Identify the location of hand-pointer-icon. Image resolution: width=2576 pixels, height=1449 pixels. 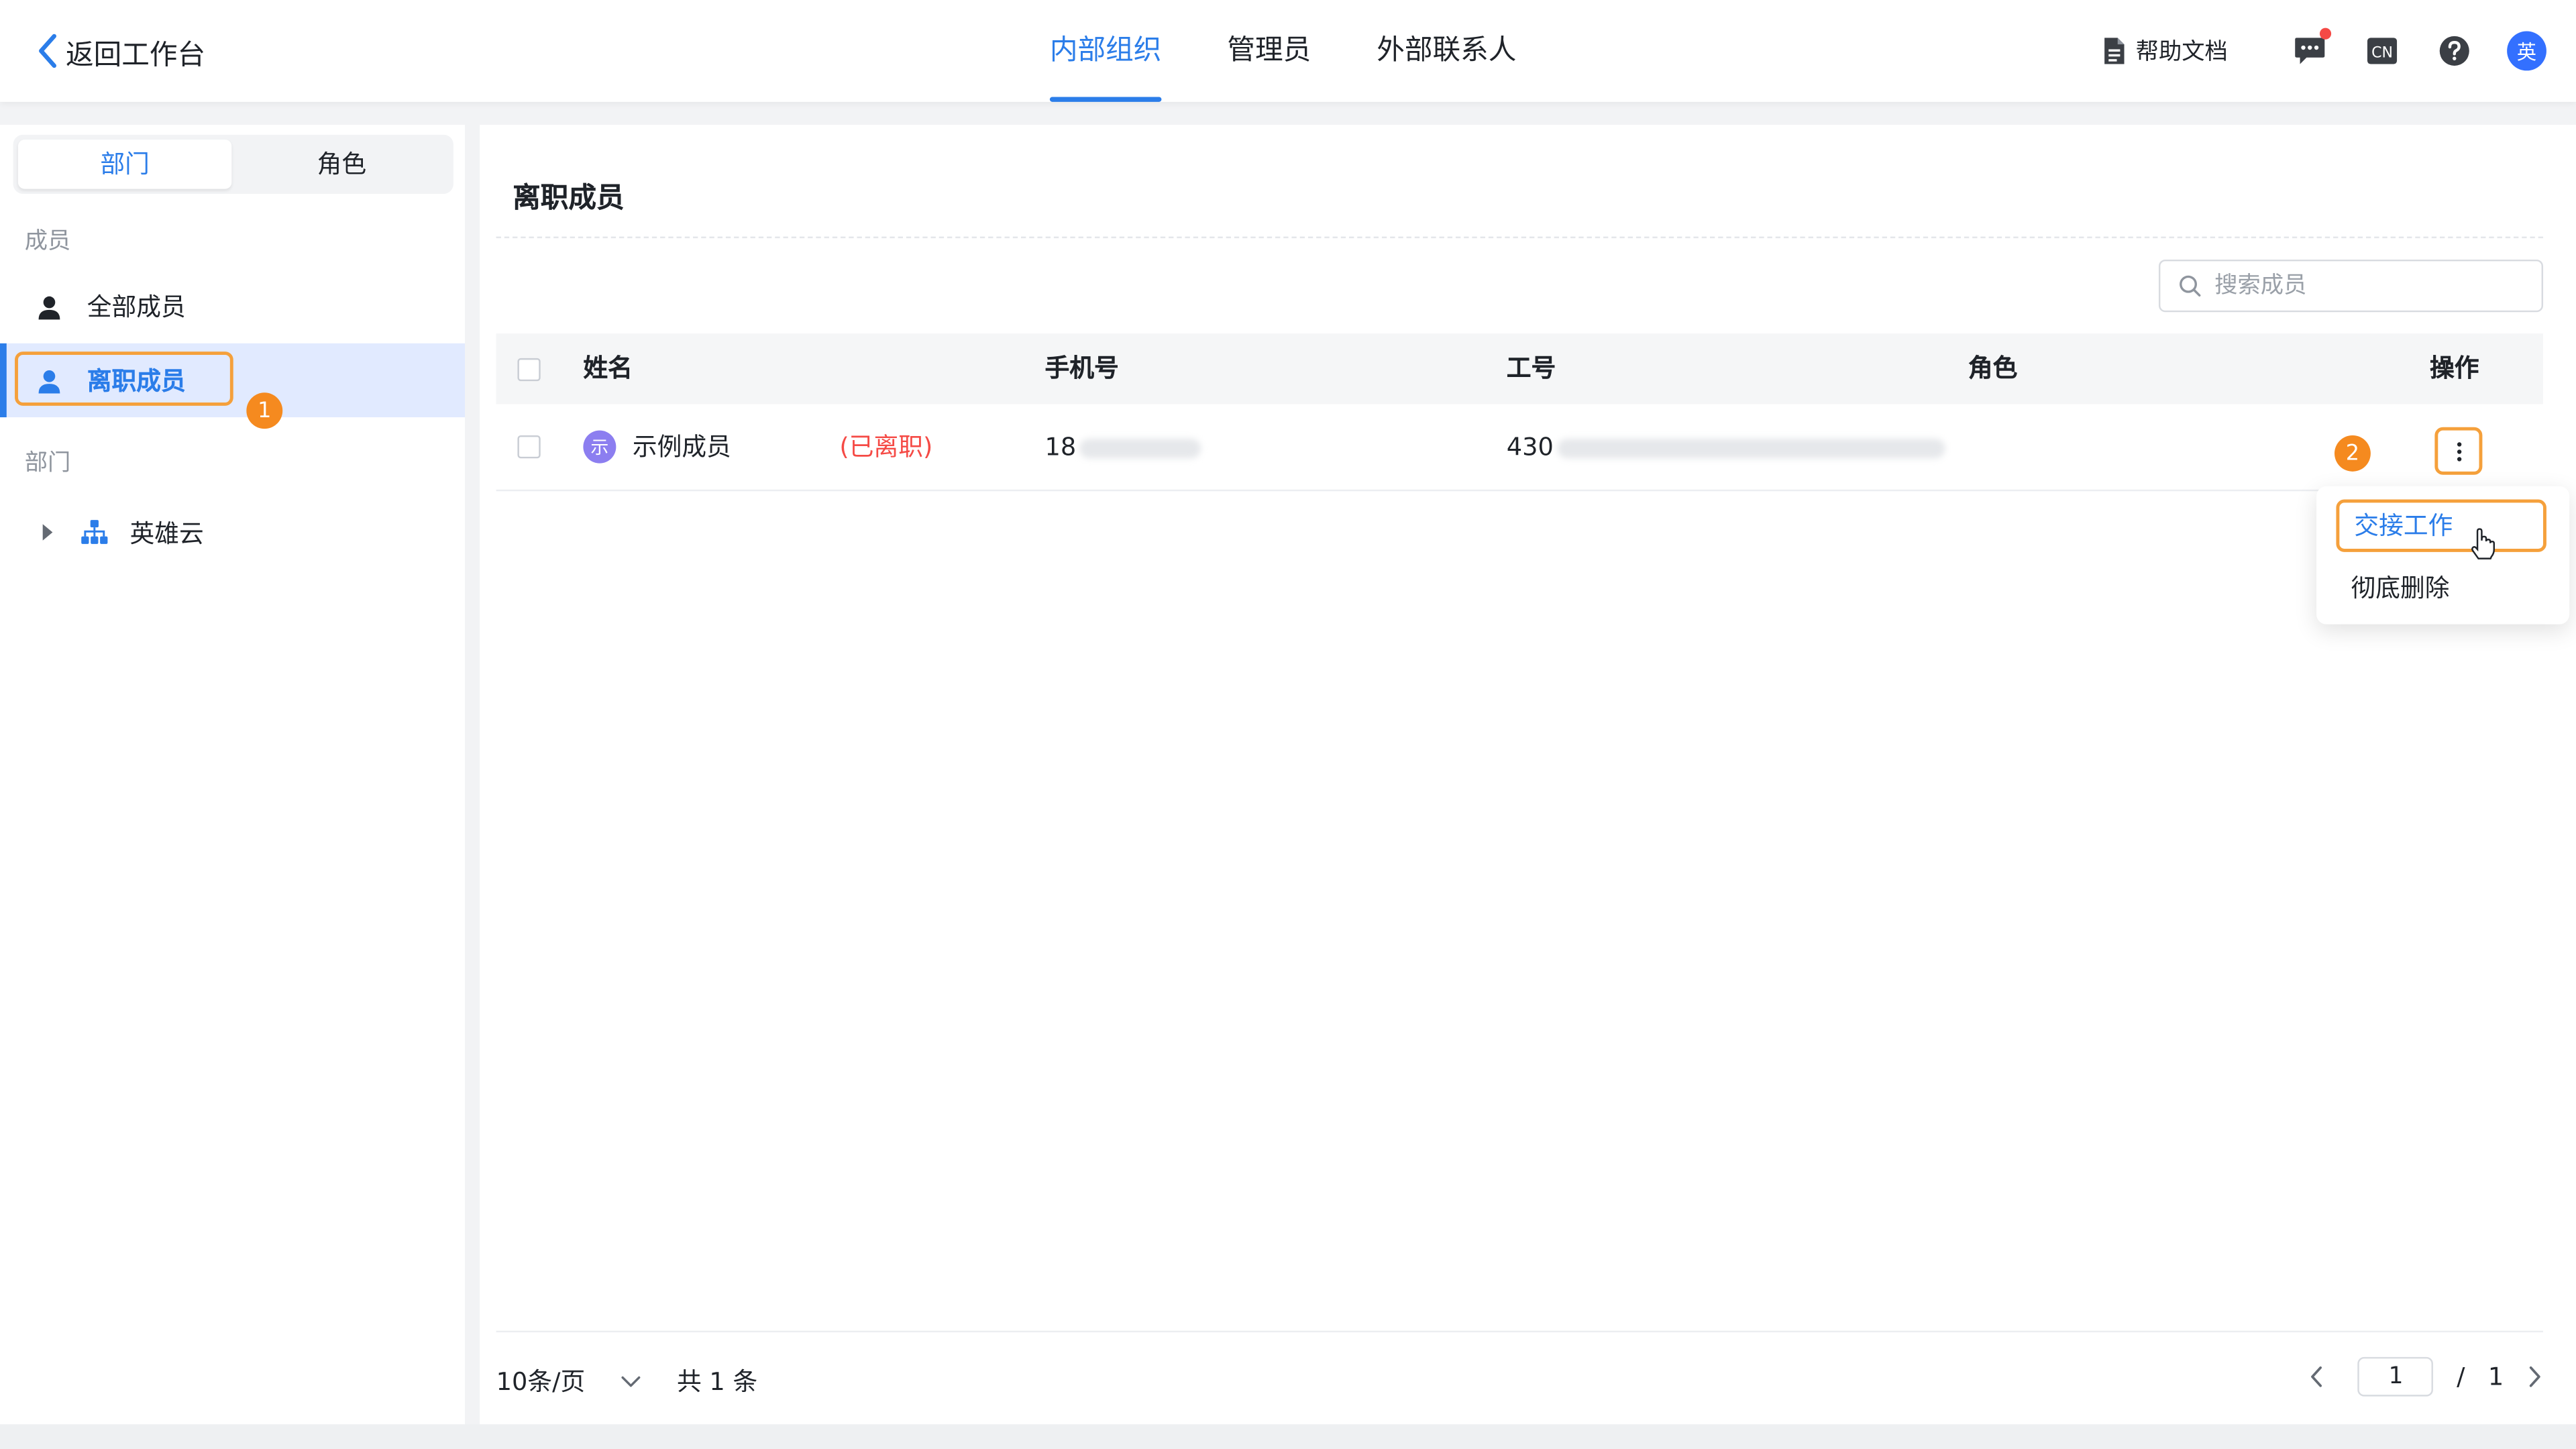
(2483, 543).